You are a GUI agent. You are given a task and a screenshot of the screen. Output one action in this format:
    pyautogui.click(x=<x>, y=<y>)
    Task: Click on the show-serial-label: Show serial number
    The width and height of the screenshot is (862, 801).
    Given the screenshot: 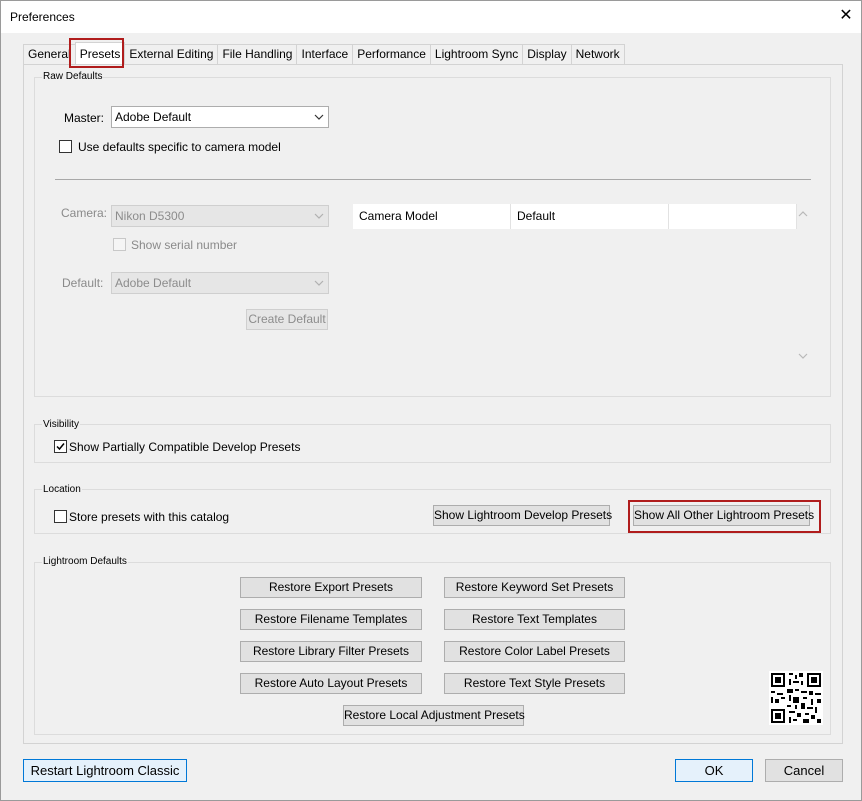 What is the action you would take?
    pyautogui.click(x=184, y=245)
    